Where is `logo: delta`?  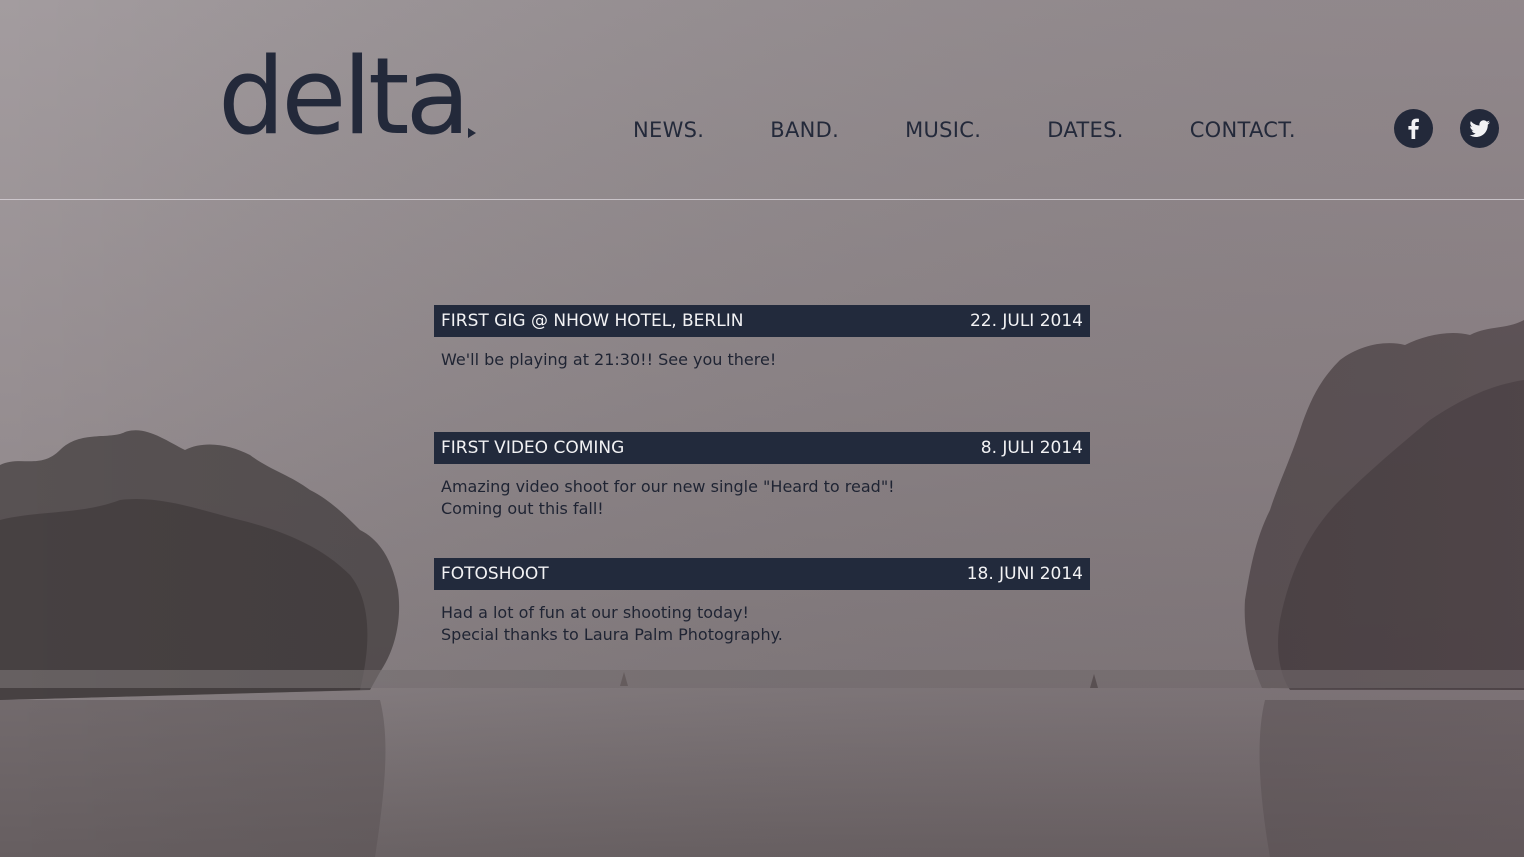 logo: delta is located at coordinates (347, 94).